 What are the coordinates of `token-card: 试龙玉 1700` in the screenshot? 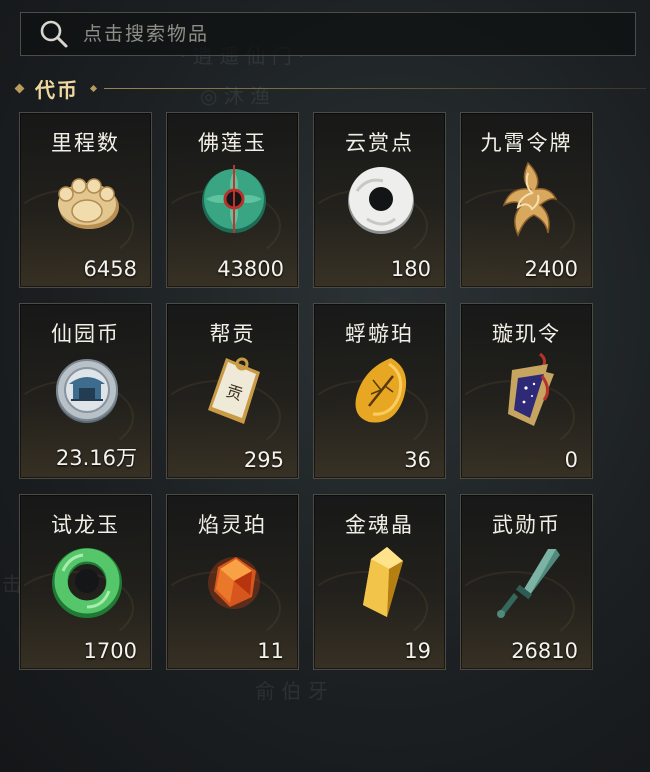 It's located at (85, 582).